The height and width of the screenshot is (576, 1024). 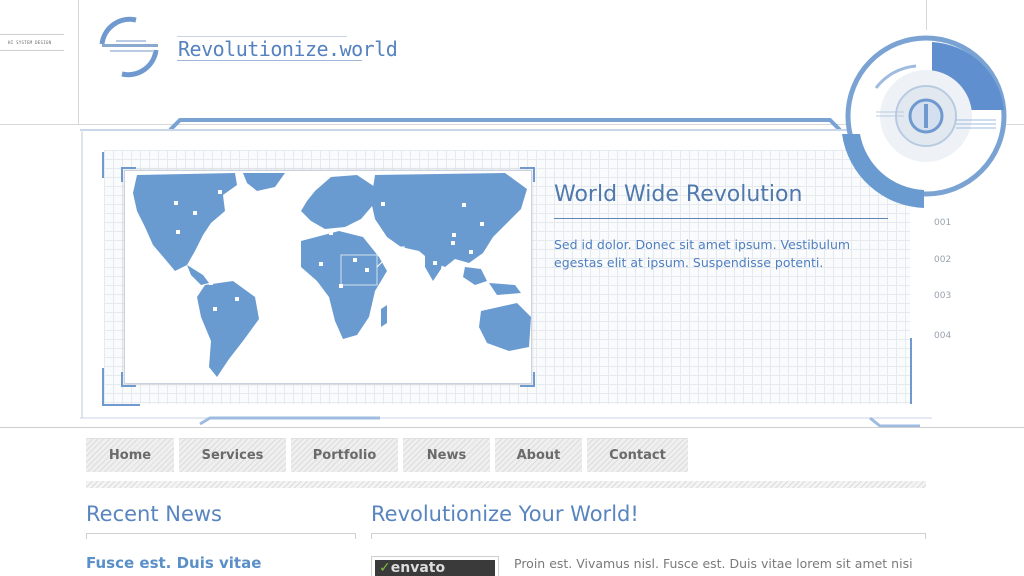 I want to click on hero-divider, so click(x=721, y=218).